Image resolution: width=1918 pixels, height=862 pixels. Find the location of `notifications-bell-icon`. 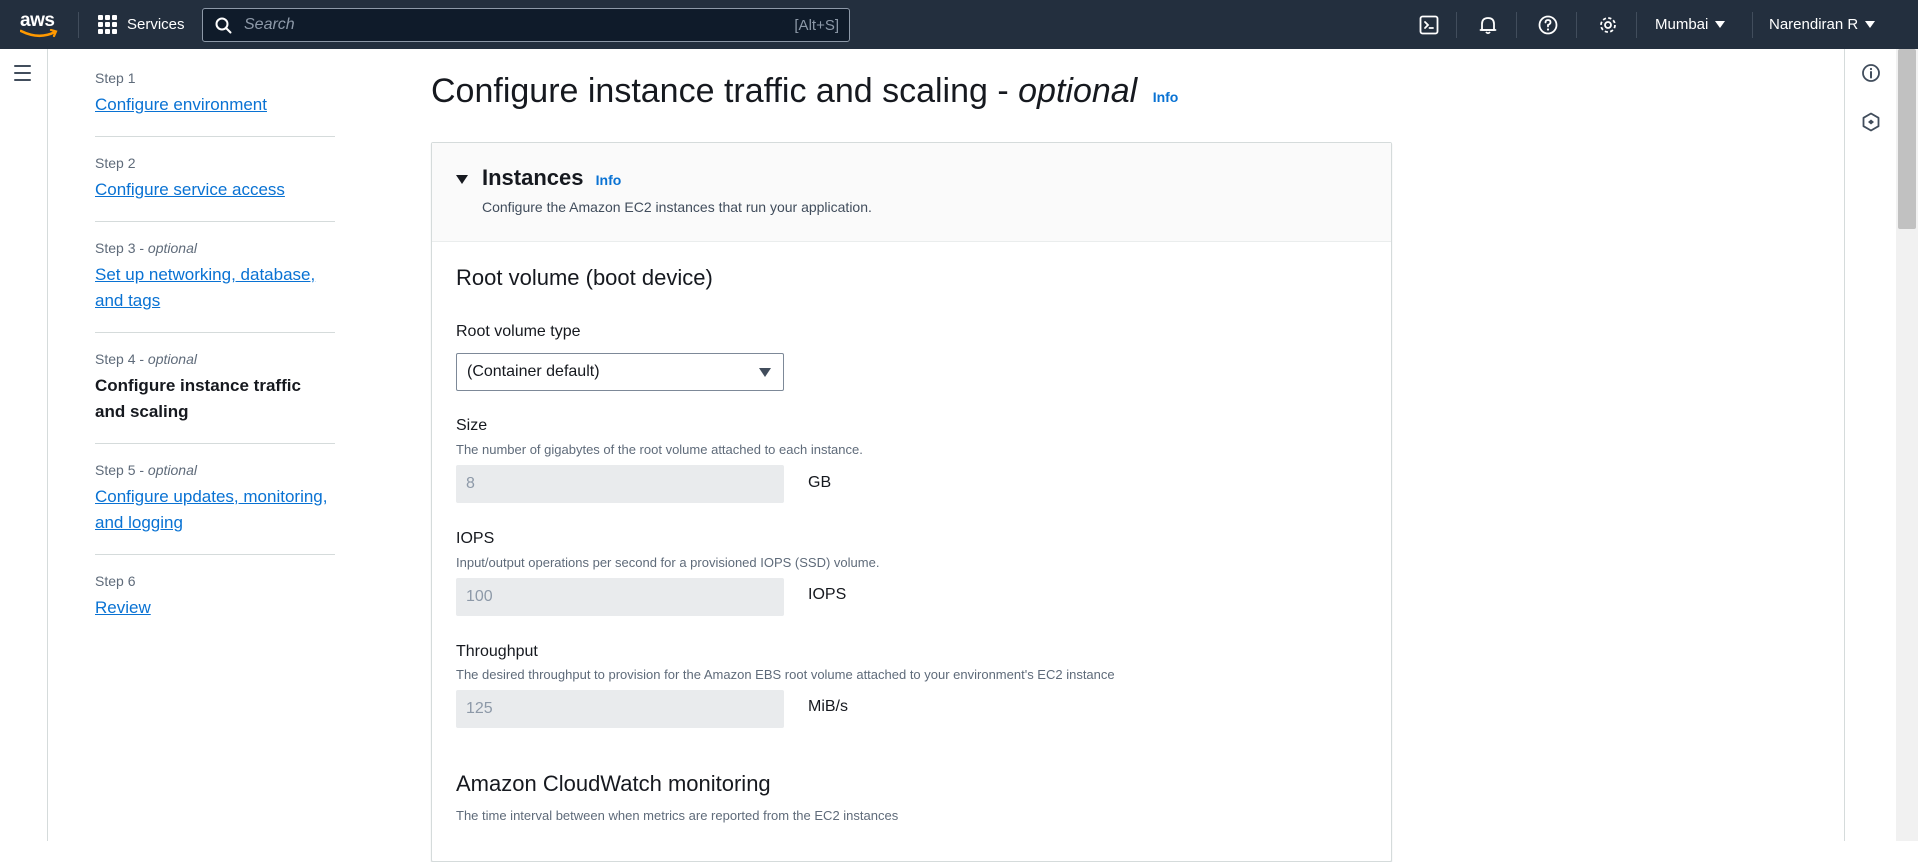

notifications-bell-icon is located at coordinates (1488, 25).